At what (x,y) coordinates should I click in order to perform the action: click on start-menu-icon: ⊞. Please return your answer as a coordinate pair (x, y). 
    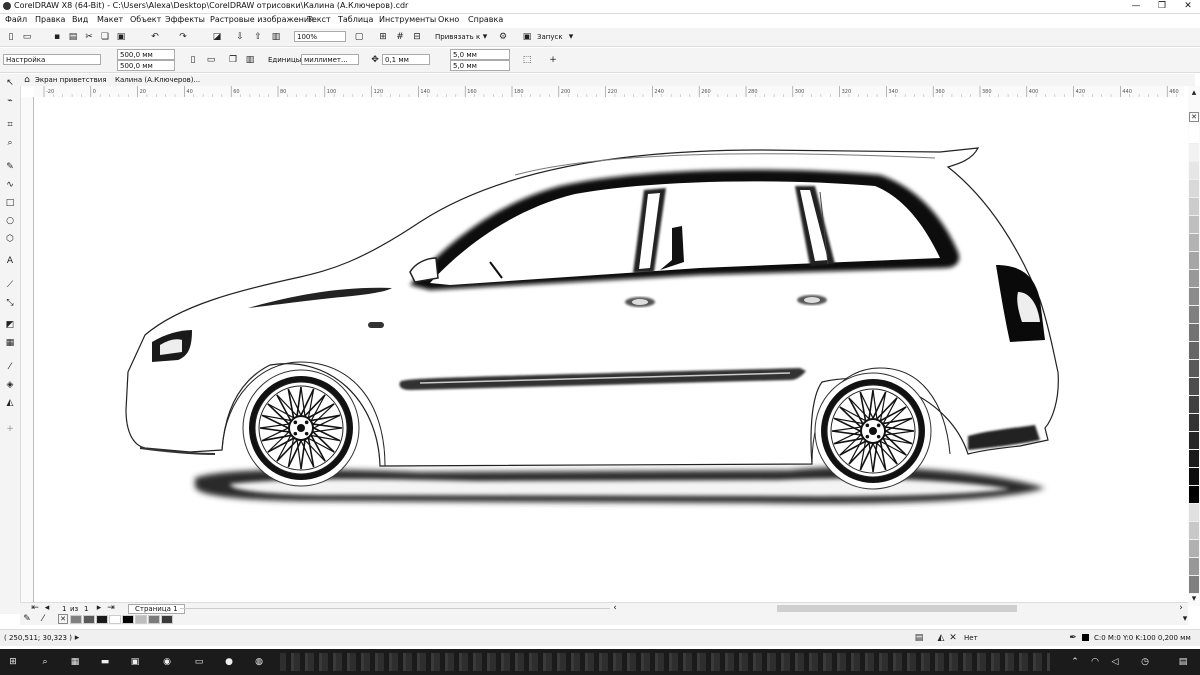
    Looking at the image, I should click on (13, 662).